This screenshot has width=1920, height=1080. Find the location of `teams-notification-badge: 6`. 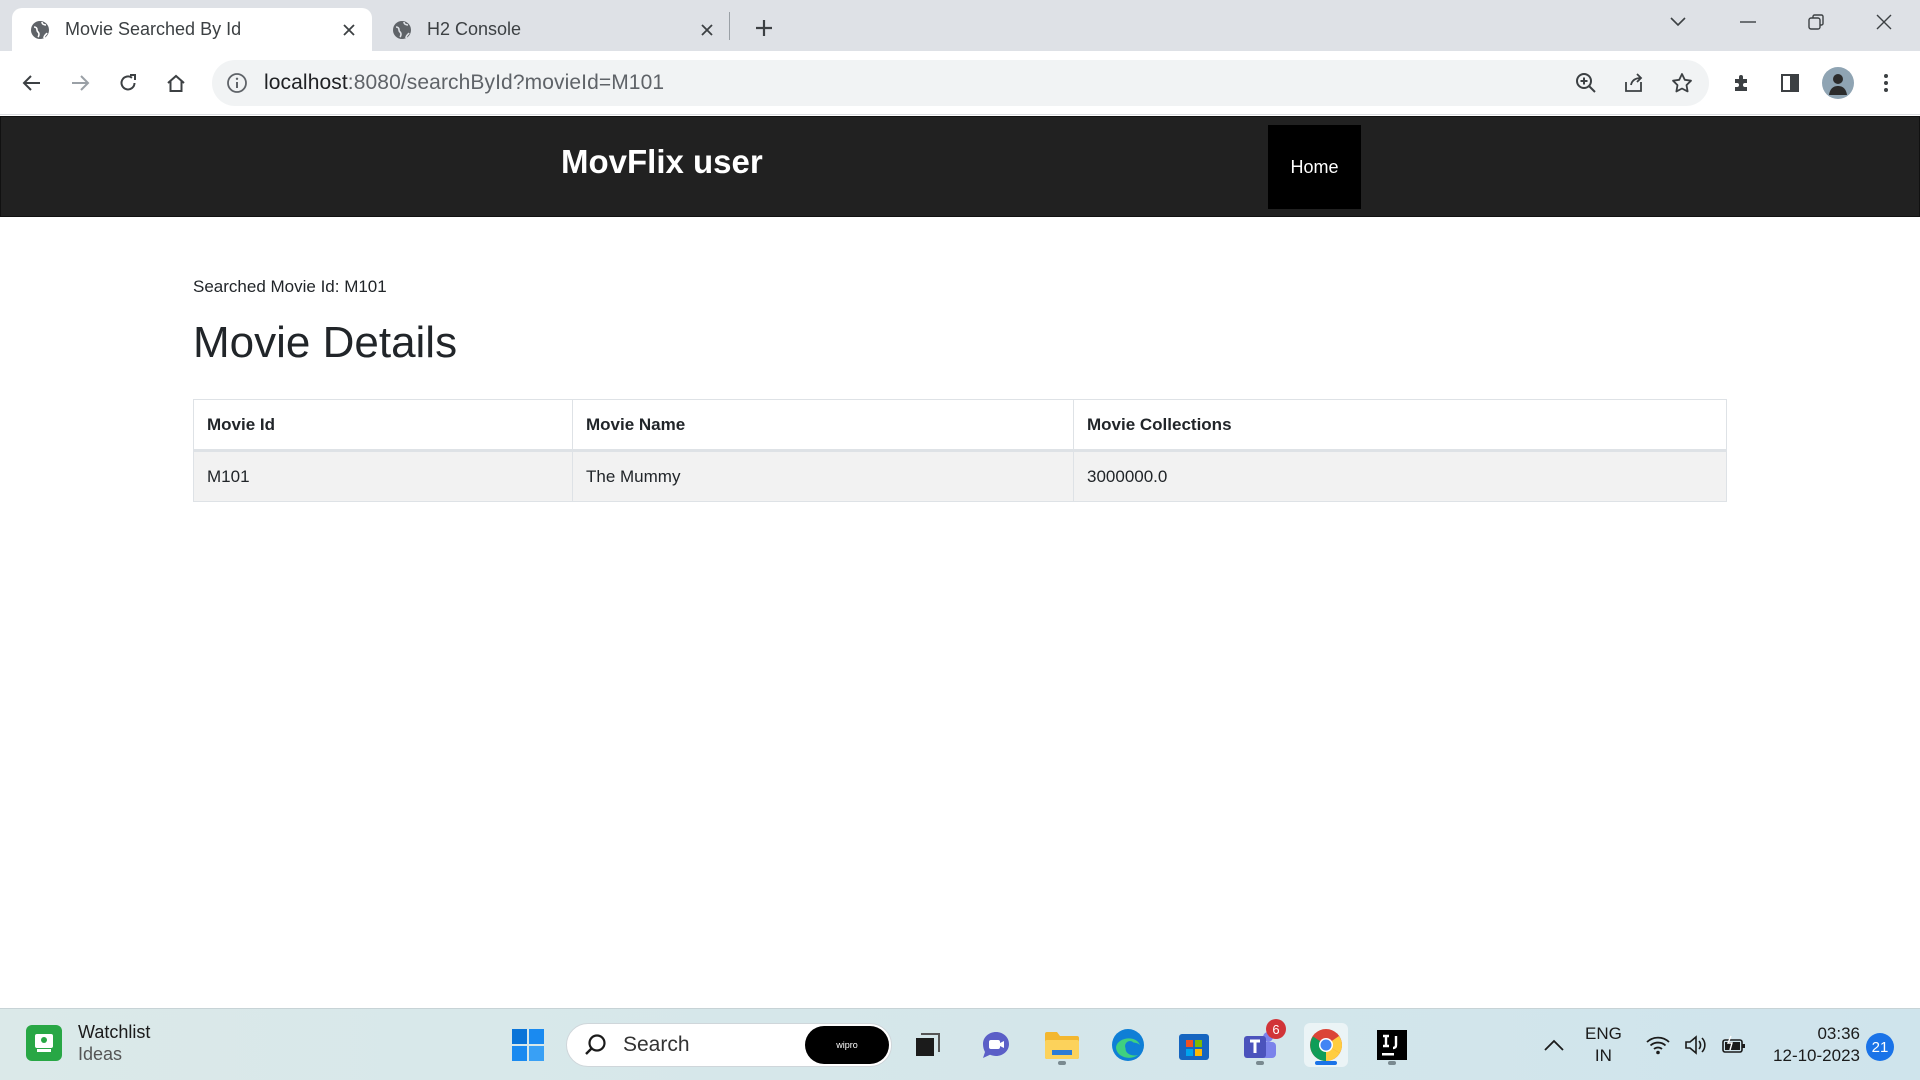

teams-notification-badge: 6 is located at coordinates (1276, 1029).